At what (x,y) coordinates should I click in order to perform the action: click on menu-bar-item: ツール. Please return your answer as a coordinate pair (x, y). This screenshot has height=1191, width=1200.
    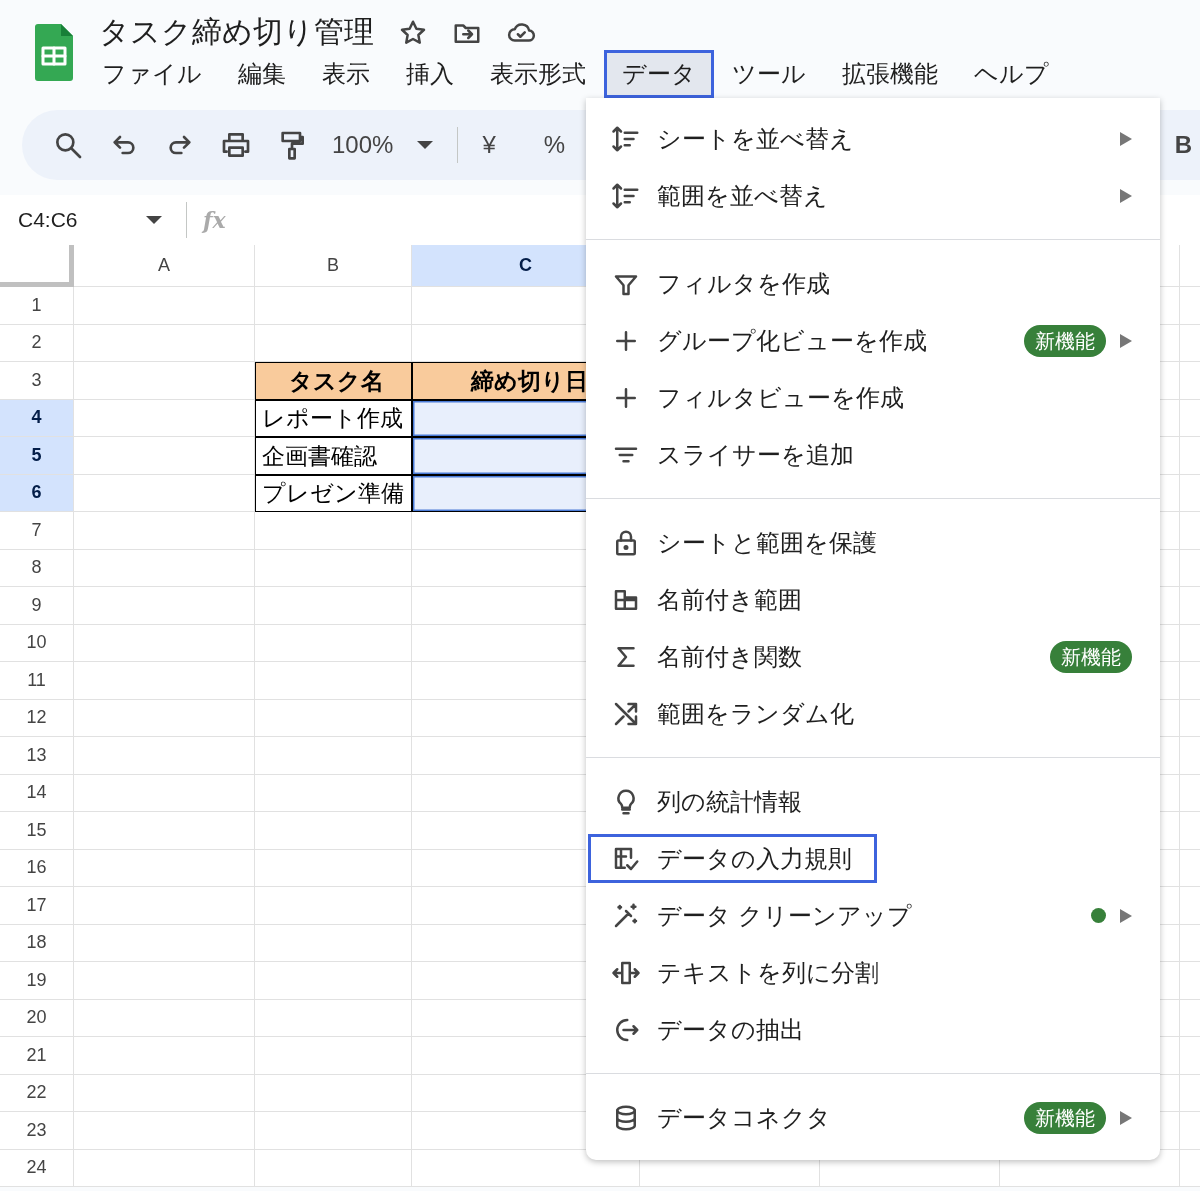
    Looking at the image, I should click on (769, 74).